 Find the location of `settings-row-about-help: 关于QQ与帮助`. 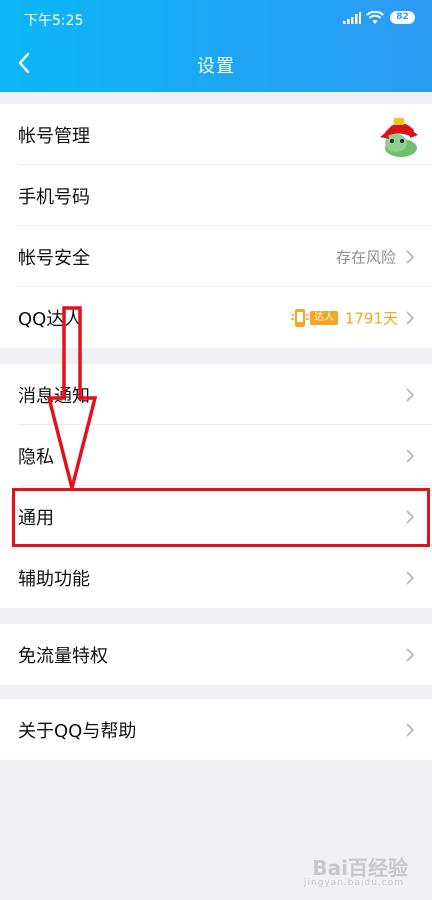

settings-row-about-help: 关于QQ与帮助 is located at coordinates (216, 729).